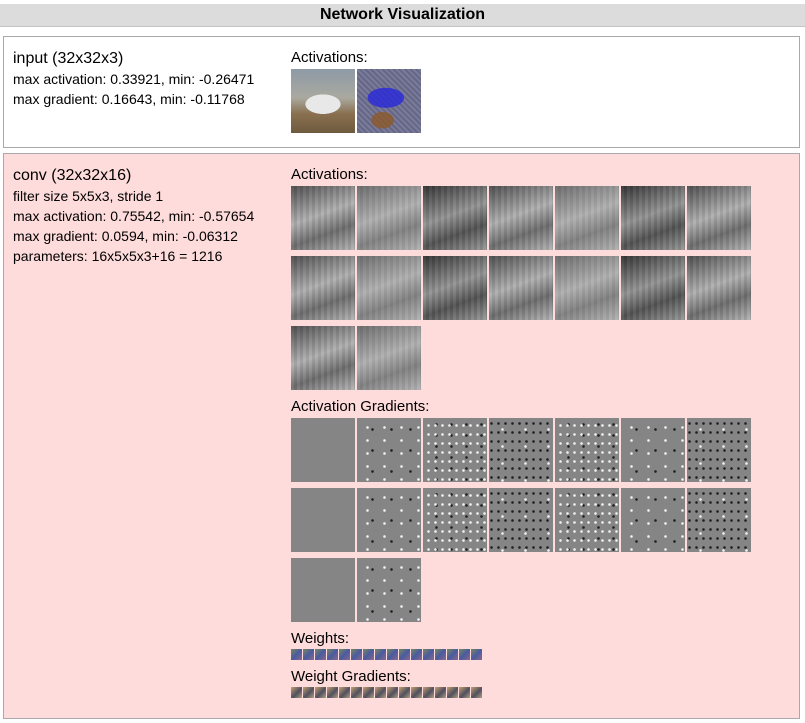  Describe the element at coordinates (526, 104) in the screenshot. I see `input-activation-grid` at that location.